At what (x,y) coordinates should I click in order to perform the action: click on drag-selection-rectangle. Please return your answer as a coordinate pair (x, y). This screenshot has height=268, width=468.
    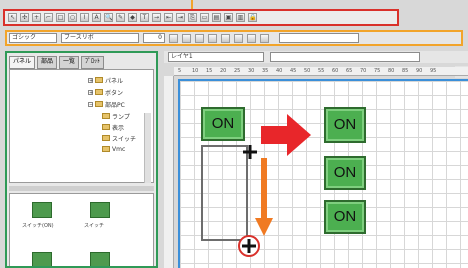
    Looking at the image, I should click on (224, 193).